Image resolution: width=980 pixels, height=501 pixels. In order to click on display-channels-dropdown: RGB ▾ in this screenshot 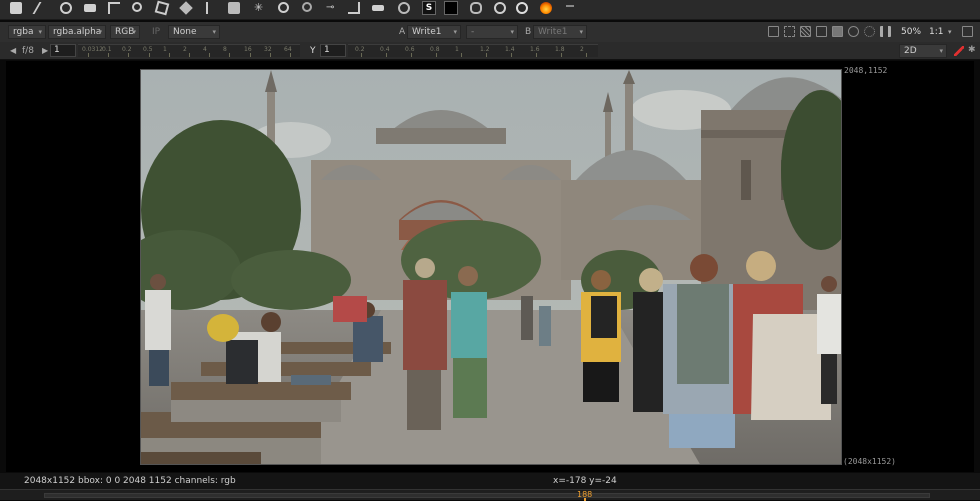, I will do `click(125, 32)`.